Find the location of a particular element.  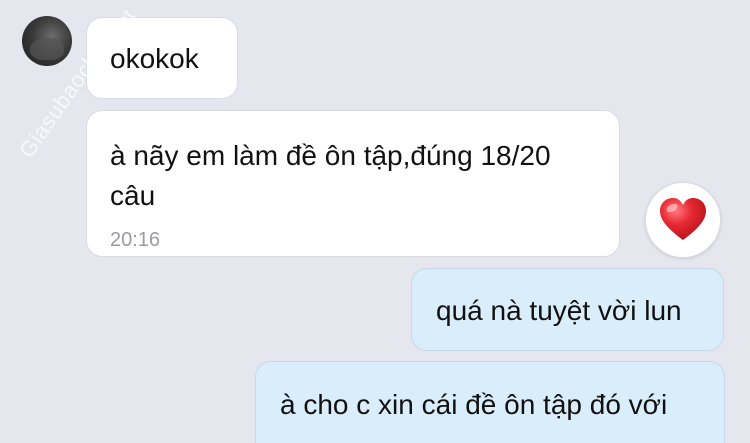

message-text: quá nà tuyệt vời lun is located at coordinates (559, 310).